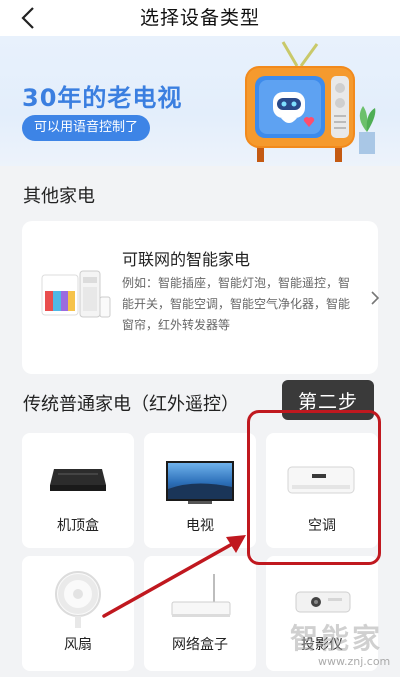  Describe the element at coordinates (200, 482) in the screenshot. I see `tv-icon` at that location.